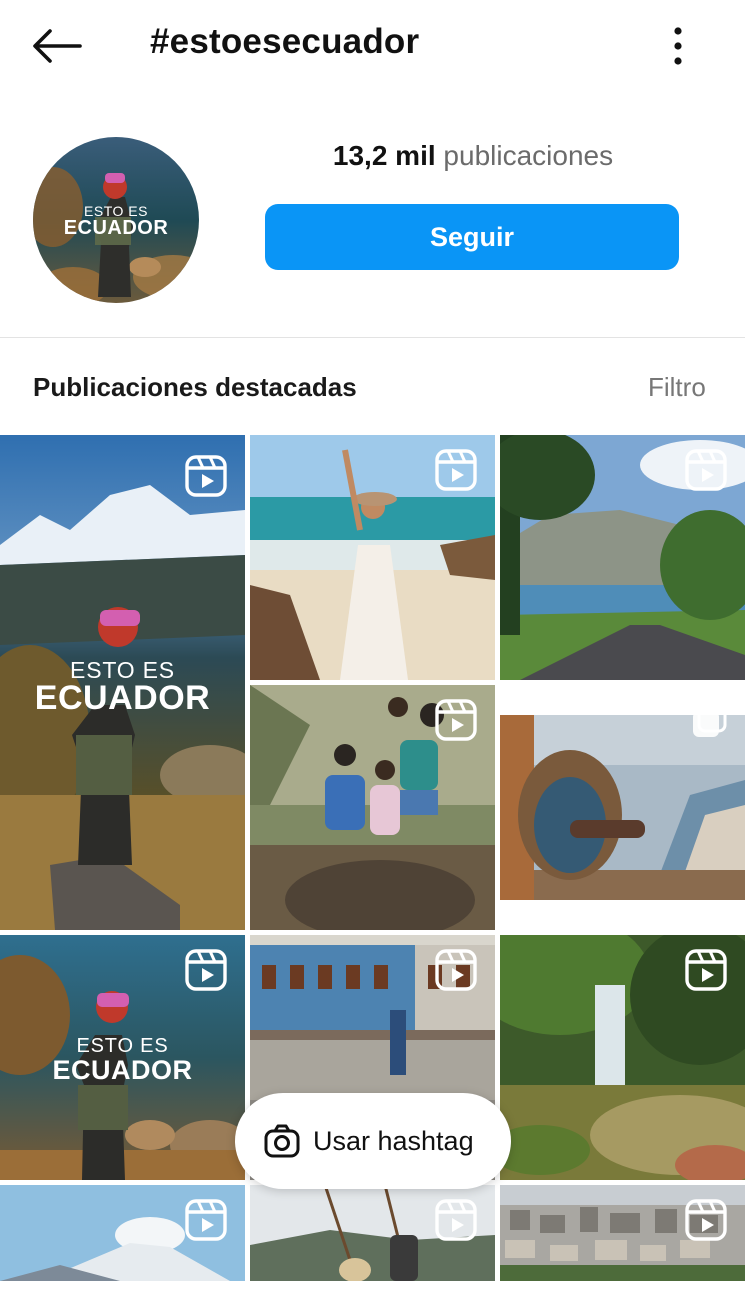 Image resolution: width=745 pixels, height=1299 pixels. Describe the element at coordinates (57, 46) in the screenshot. I see `back-arrow-icon` at that location.